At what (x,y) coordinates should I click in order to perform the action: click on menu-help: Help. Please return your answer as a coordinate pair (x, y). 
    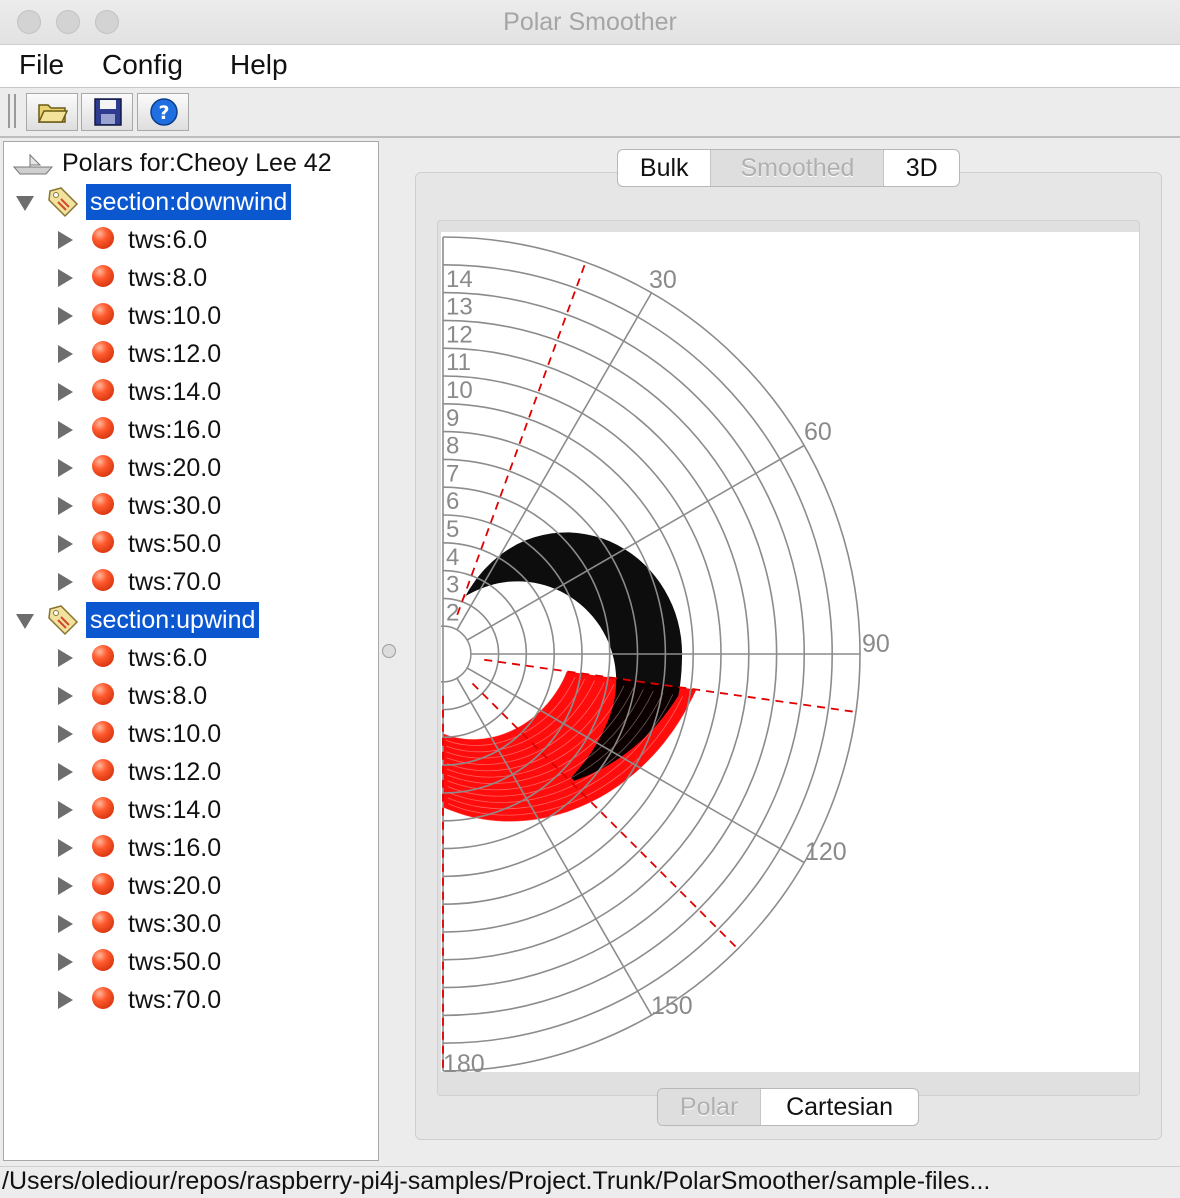
    Looking at the image, I should click on (259, 65).